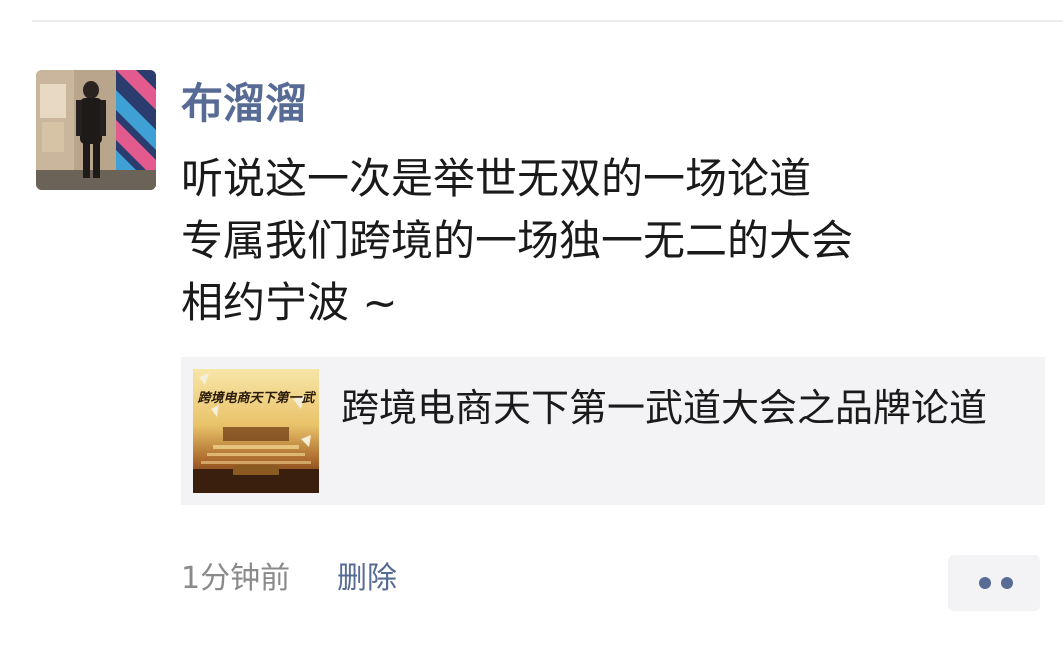  Describe the element at coordinates (994, 583) in the screenshot. I see `more-actions-button` at that location.